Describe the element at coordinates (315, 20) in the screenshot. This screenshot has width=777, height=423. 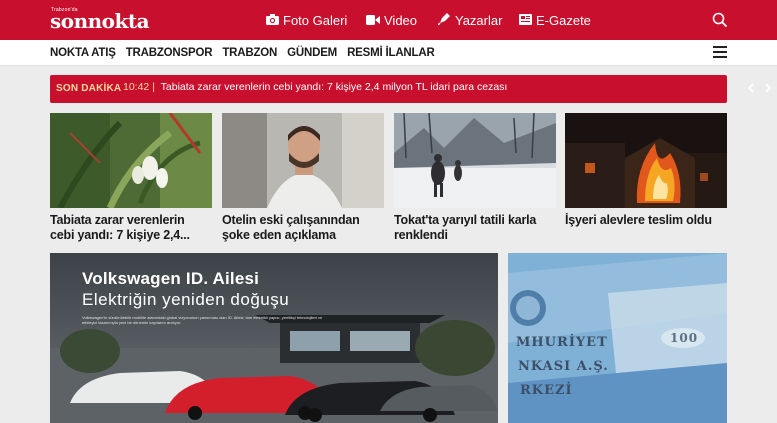
I see `nav-photo-gallery-label: Foto Galeri` at that location.